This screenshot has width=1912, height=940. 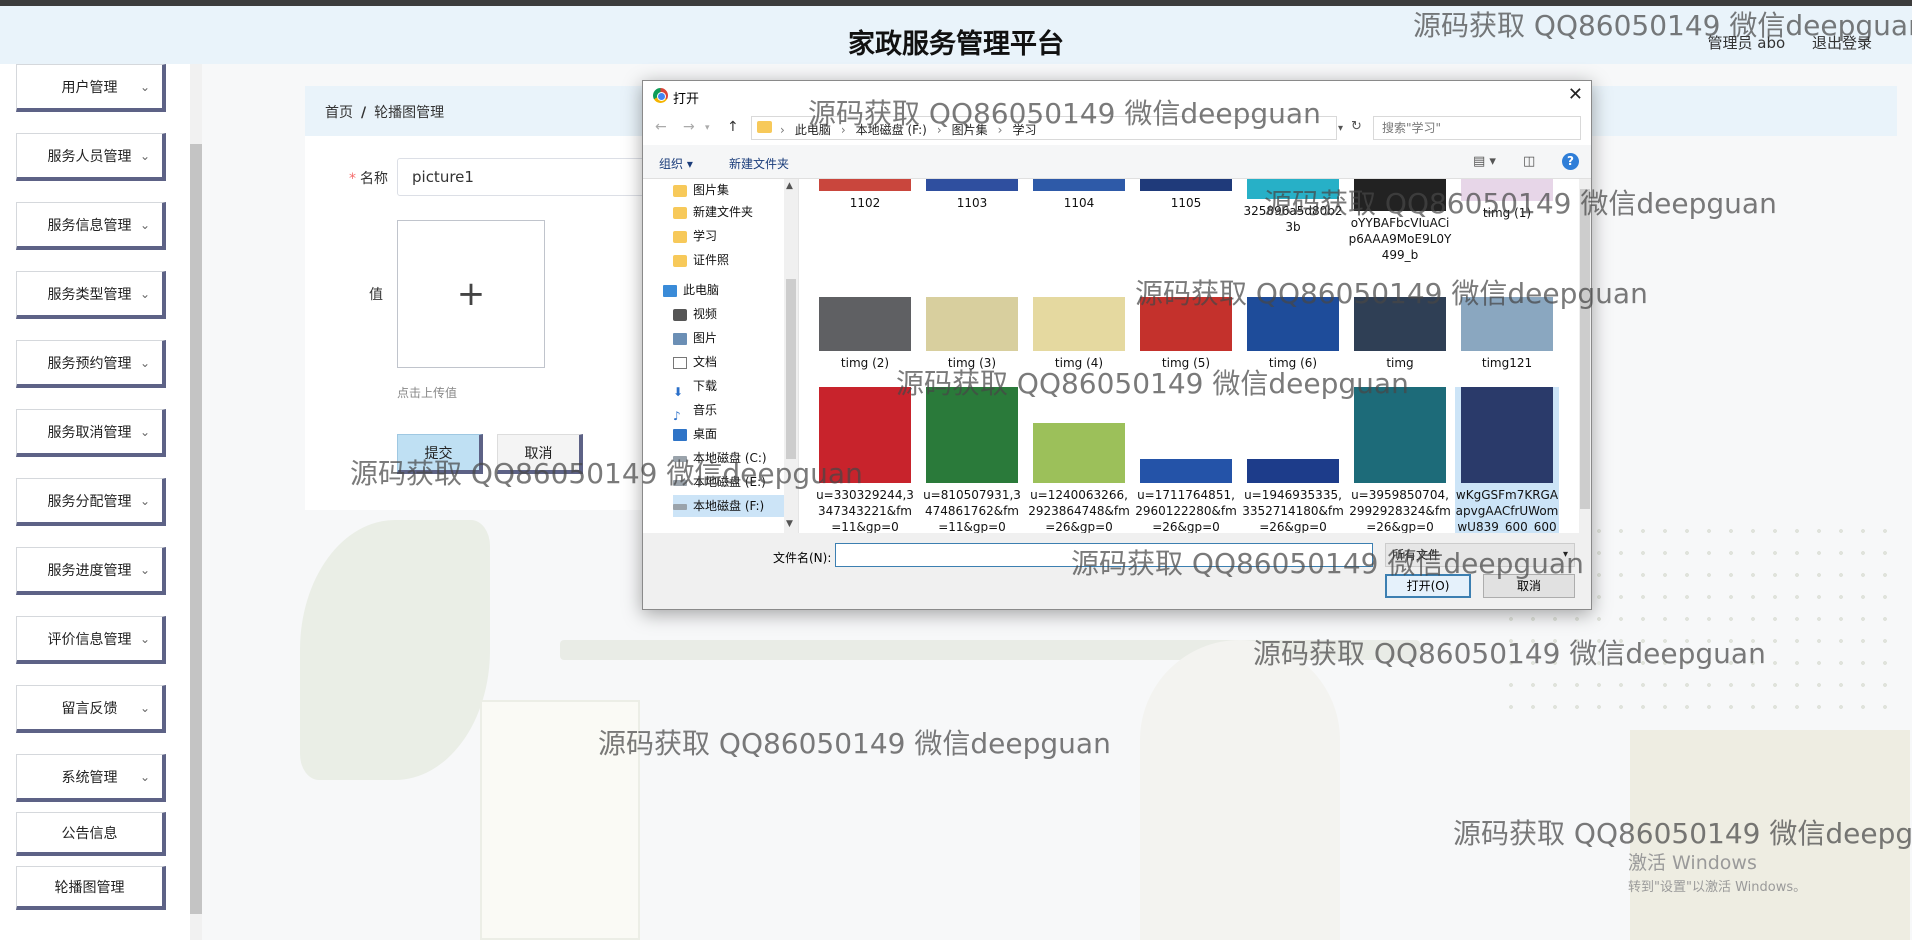 I want to click on filetype-select: 所有文件 ▾, so click(x=1480, y=555).